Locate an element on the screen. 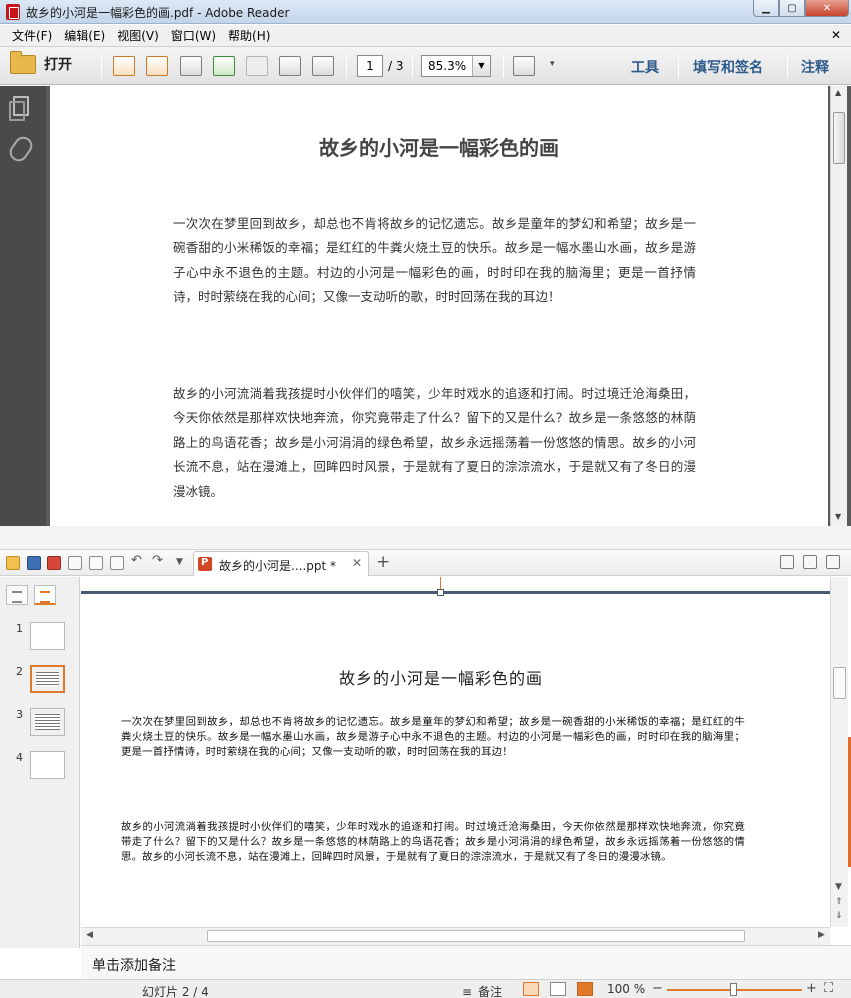 This screenshot has height=998, width=851. slide-number: 2 is located at coordinates (19, 671).